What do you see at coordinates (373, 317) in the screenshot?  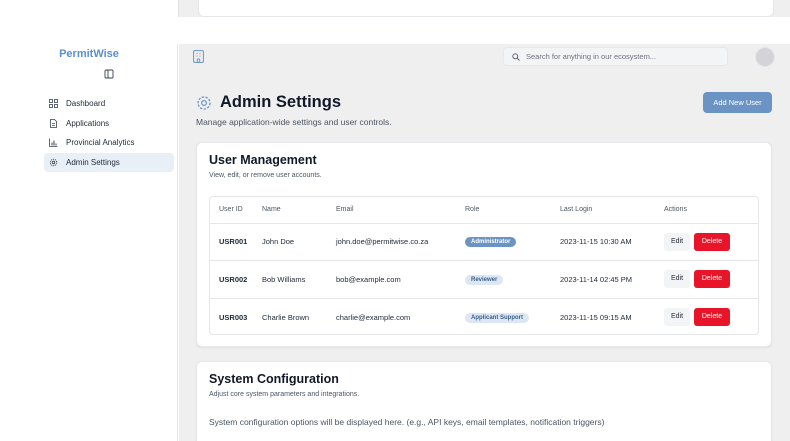 I see `user-email: charlie@example.com` at bounding box center [373, 317].